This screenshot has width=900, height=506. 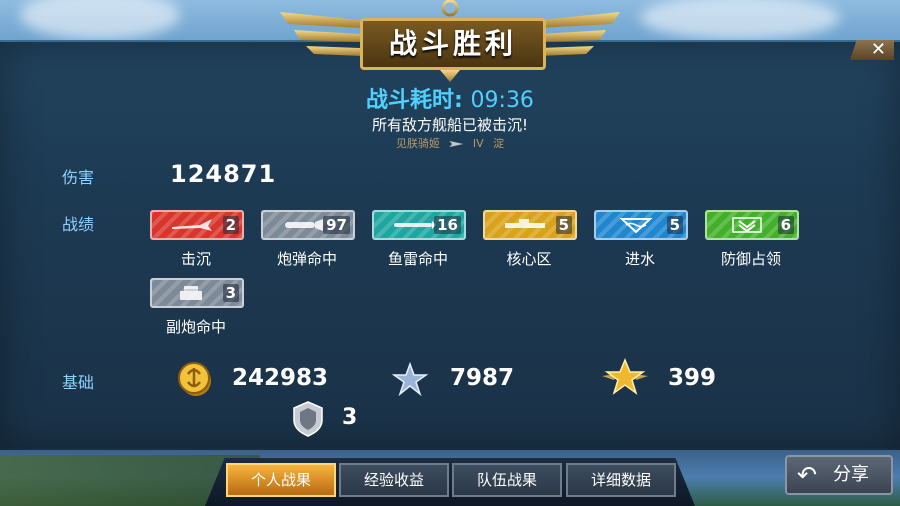 What do you see at coordinates (747, 225) in the screenshot?
I see `defense-icon` at bounding box center [747, 225].